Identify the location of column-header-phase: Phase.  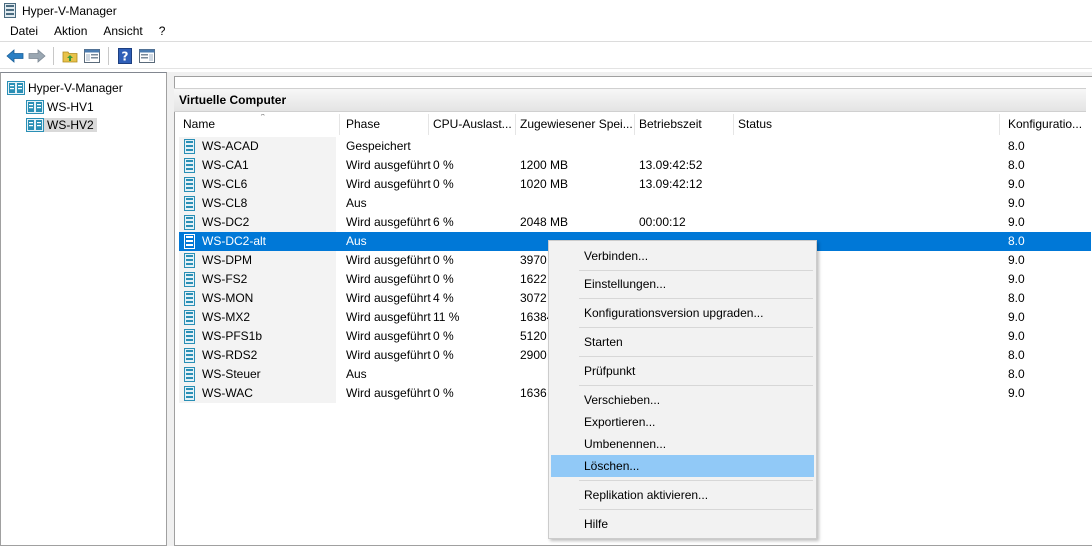
(385, 124).